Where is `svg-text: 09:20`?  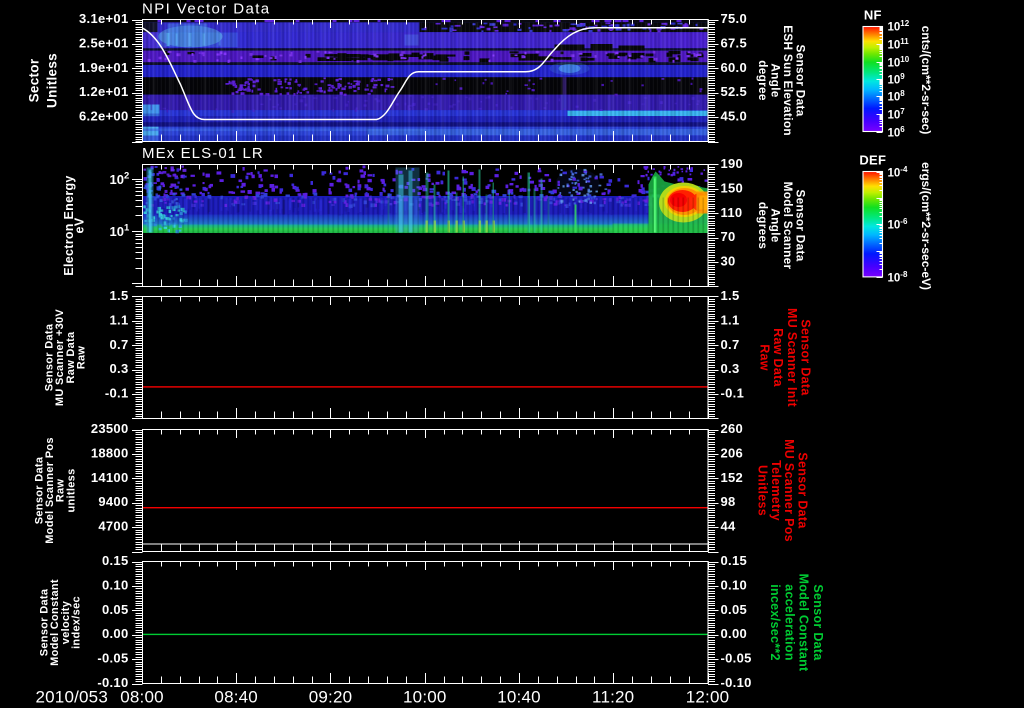 svg-text: 09:20 is located at coordinates (331, 696).